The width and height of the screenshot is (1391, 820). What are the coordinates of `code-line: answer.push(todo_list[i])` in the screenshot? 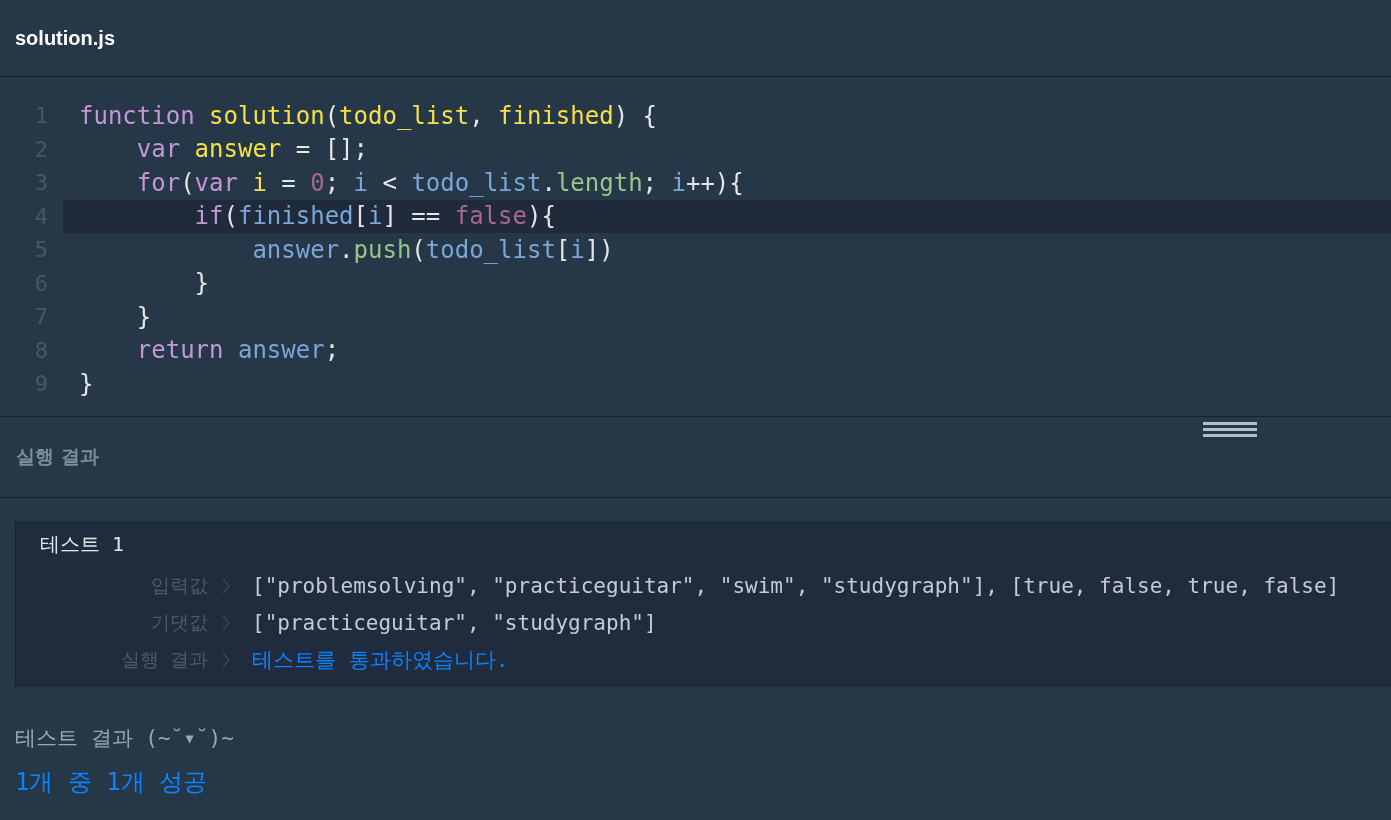 It's located at (432, 249).